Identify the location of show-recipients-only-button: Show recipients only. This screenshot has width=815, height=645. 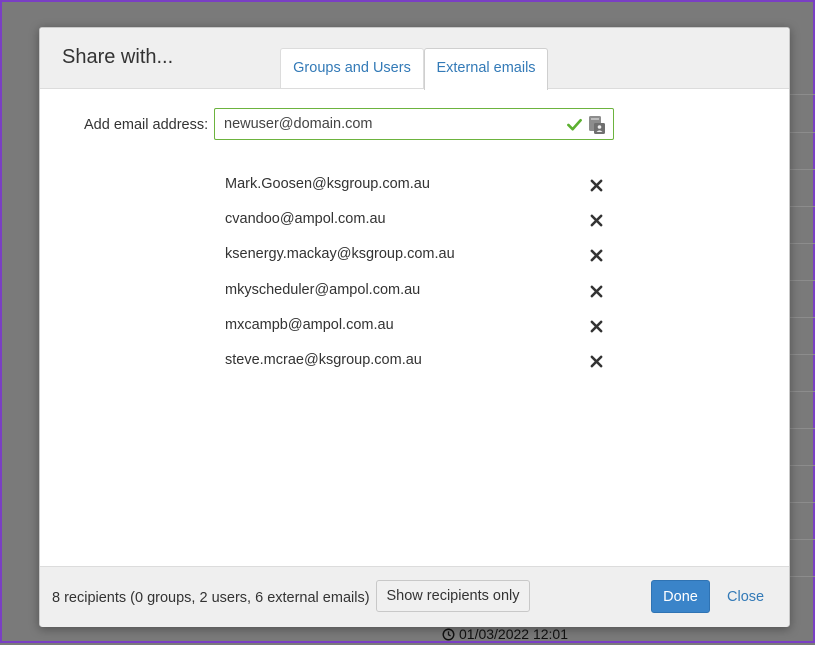
(453, 596).